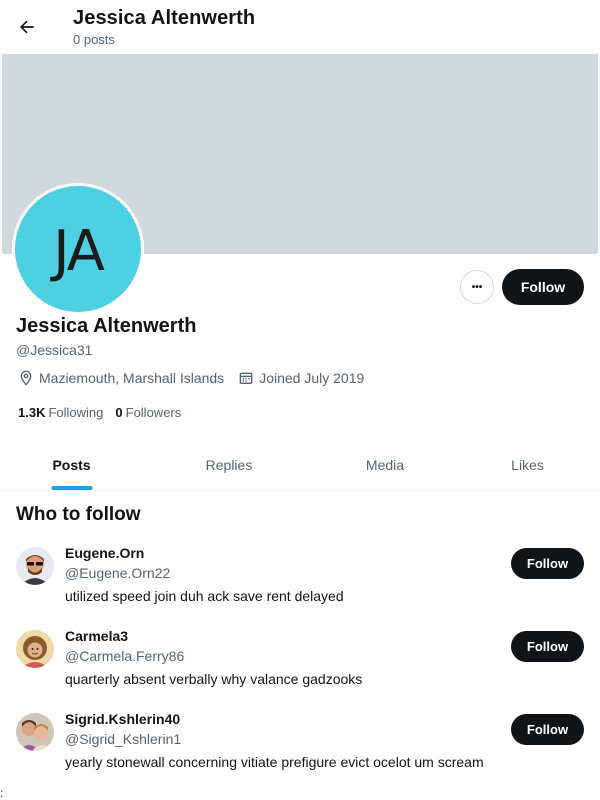  What do you see at coordinates (76, 412) in the screenshot?
I see `following-label: Following` at bounding box center [76, 412].